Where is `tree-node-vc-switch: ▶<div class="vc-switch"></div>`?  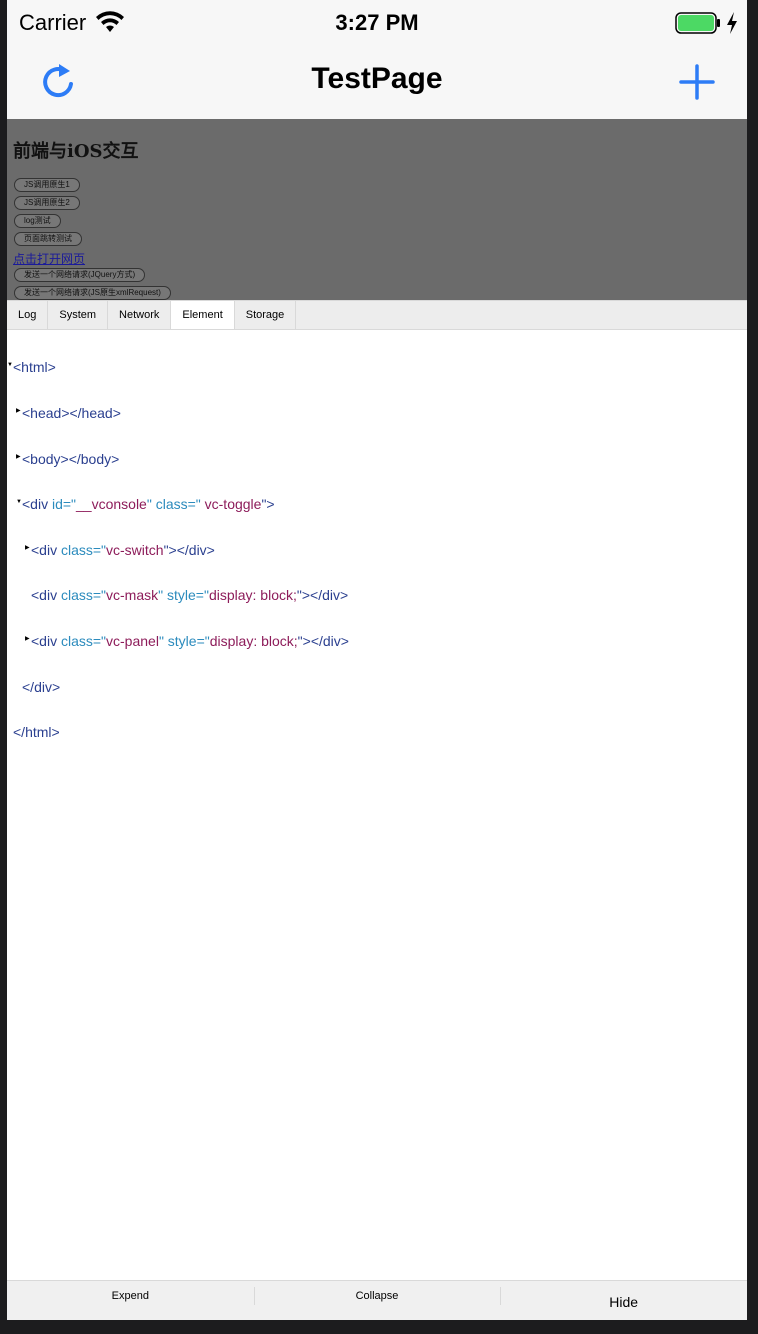
tree-node-vc-switch: ▶<div class="vc-switch"></div> is located at coordinates (178, 550).